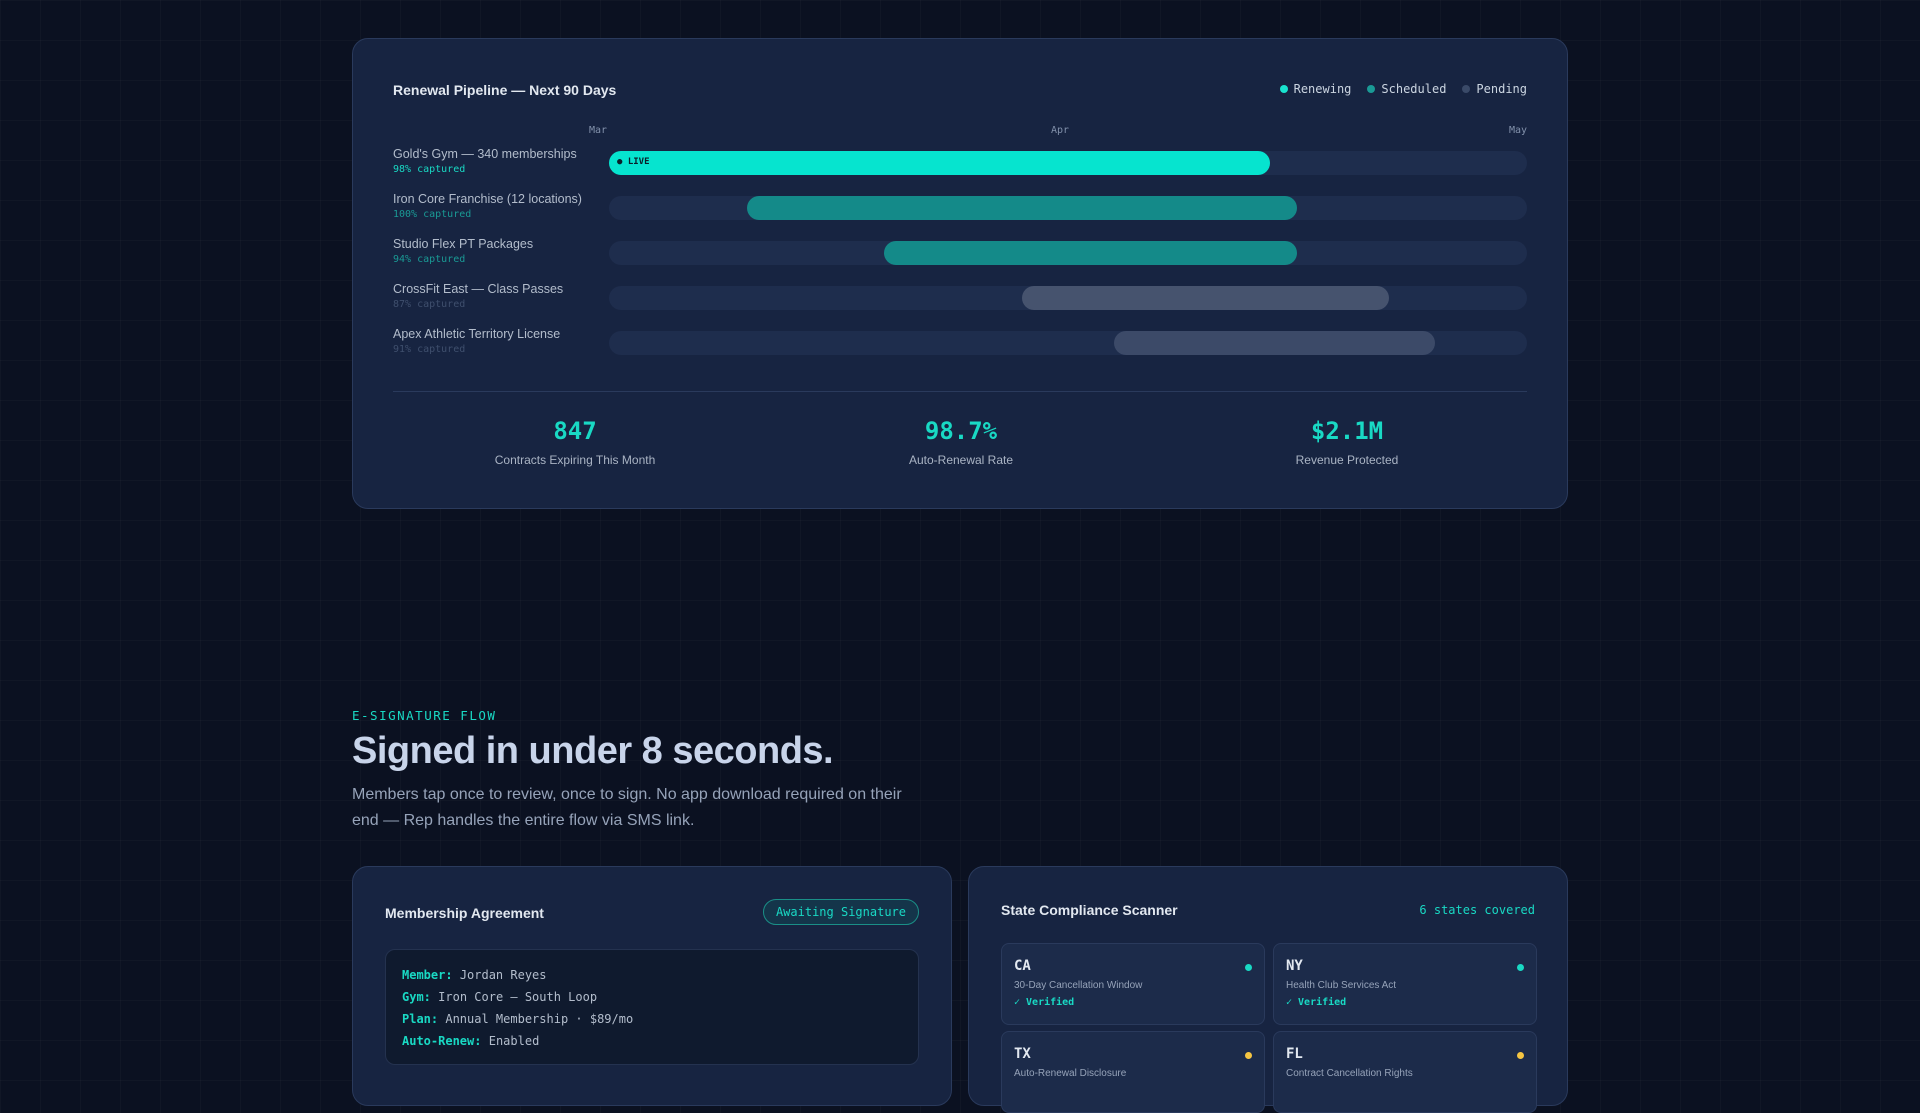 The height and width of the screenshot is (1113, 1920). Describe the element at coordinates (593, 751) in the screenshot. I see `section-headline: Signed in under 8 seconds.` at that location.